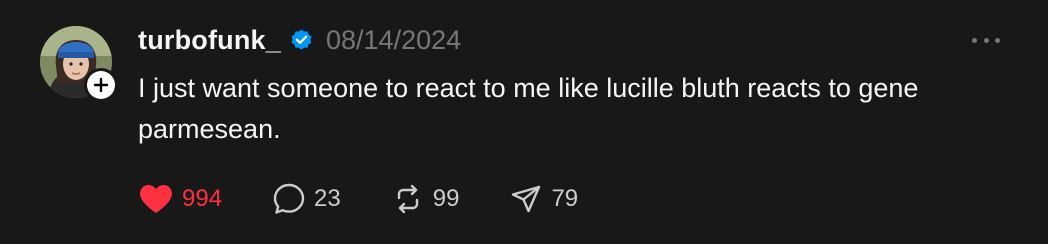 The height and width of the screenshot is (244, 1048). I want to click on post-header: turbofunk_ 08/14/2024, so click(299, 40).